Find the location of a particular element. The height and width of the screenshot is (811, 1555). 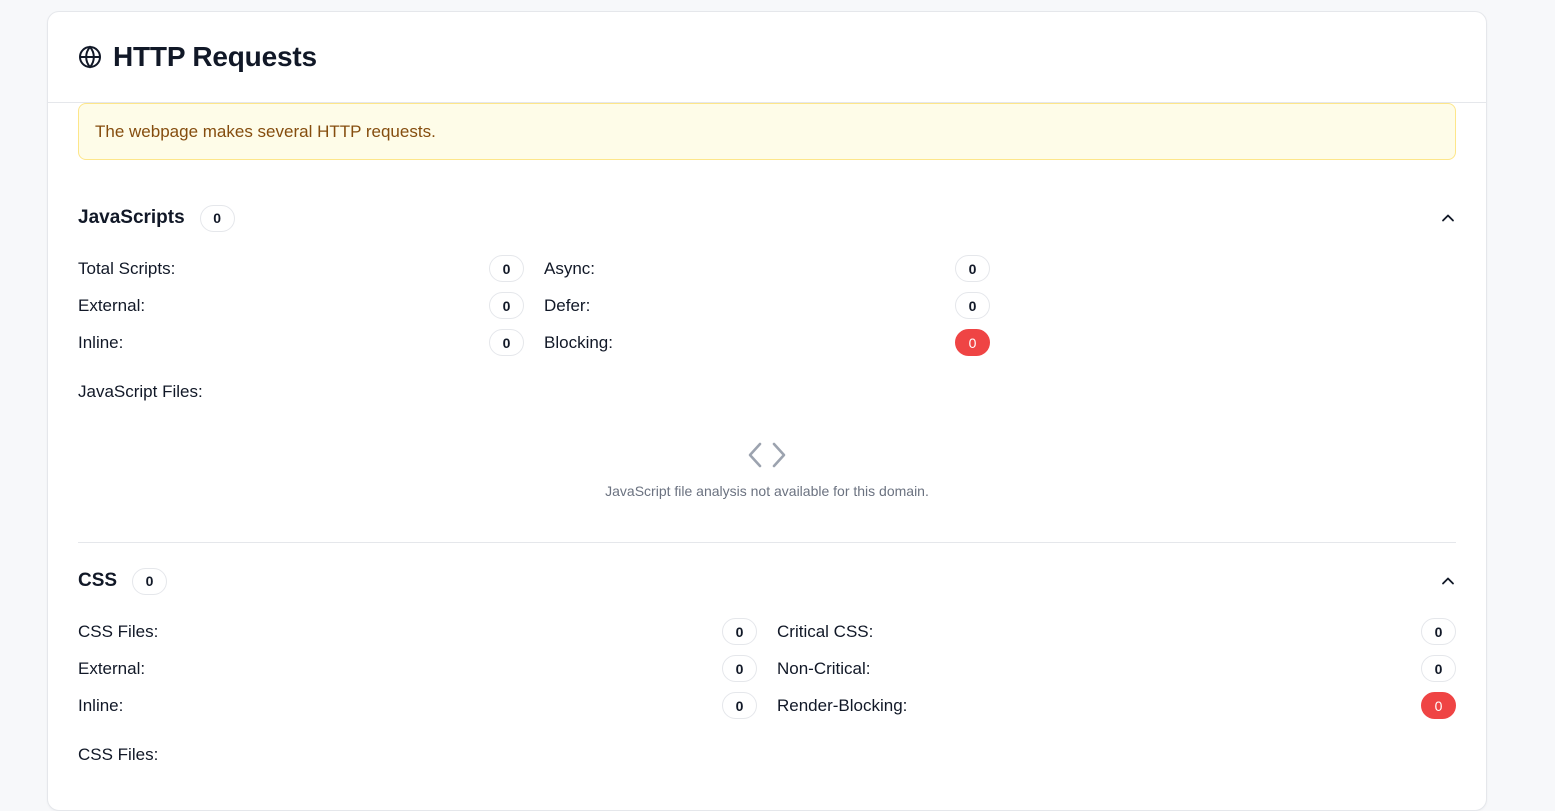

globe-icon is located at coordinates (90, 57).